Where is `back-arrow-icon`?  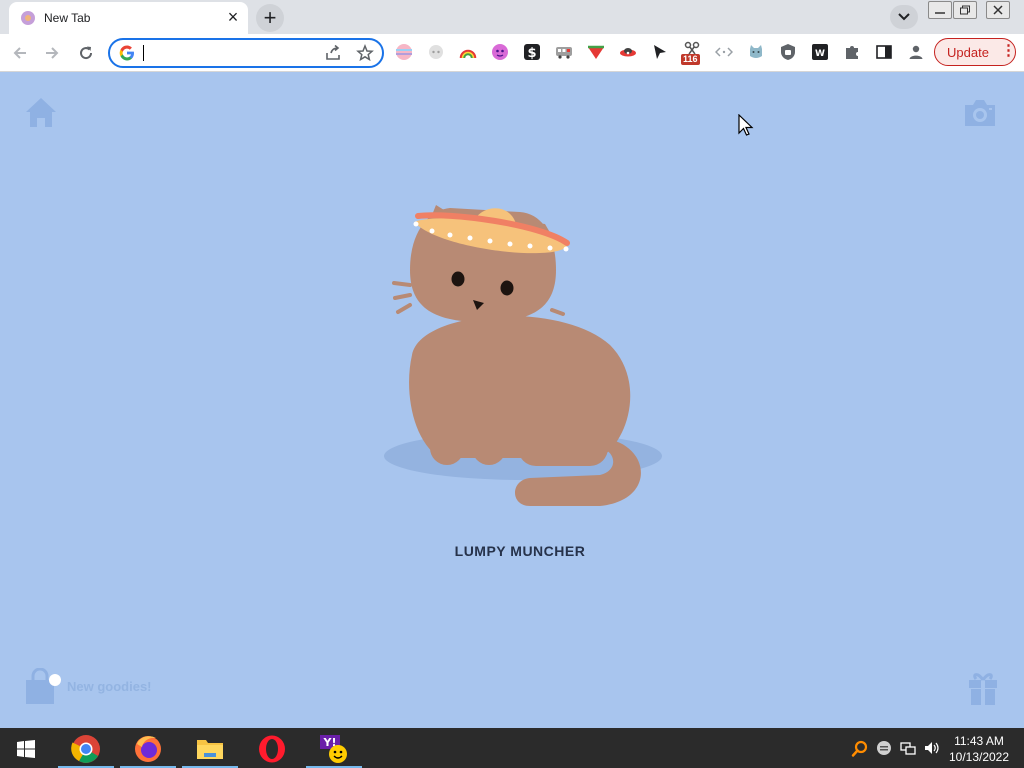 back-arrow-icon is located at coordinates (19, 53).